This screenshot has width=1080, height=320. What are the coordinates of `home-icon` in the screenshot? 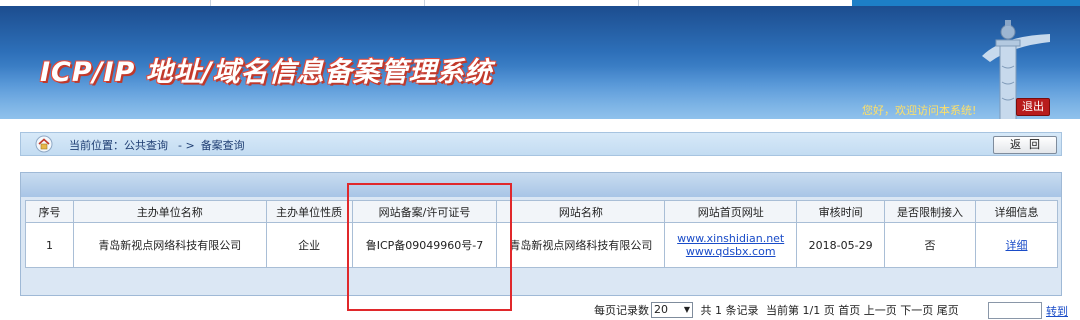 It's located at (44, 144).